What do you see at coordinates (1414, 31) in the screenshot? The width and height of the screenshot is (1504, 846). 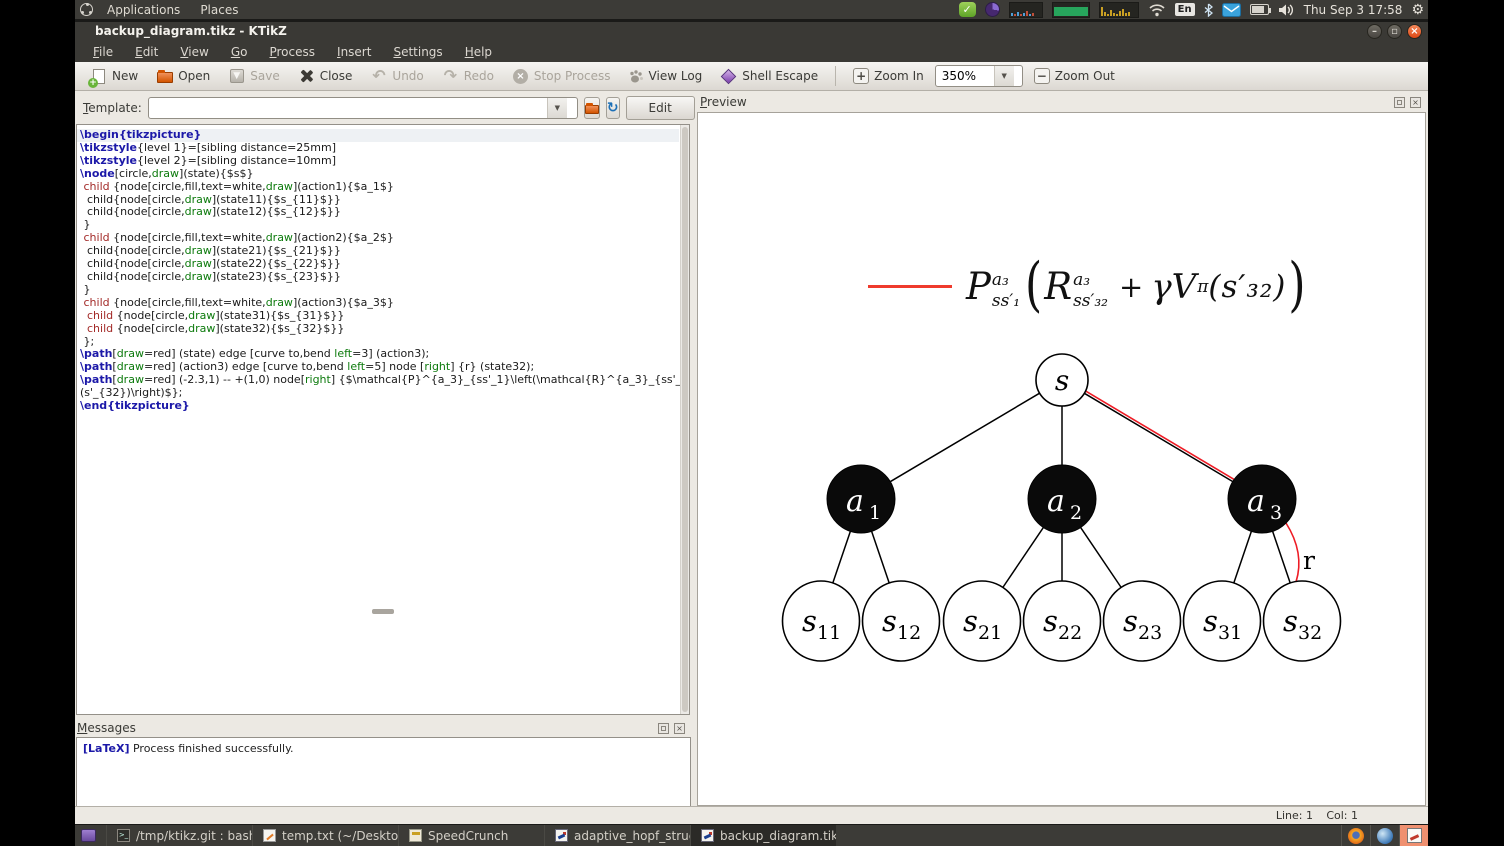 I see `close-window-button: ×` at bounding box center [1414, 31].